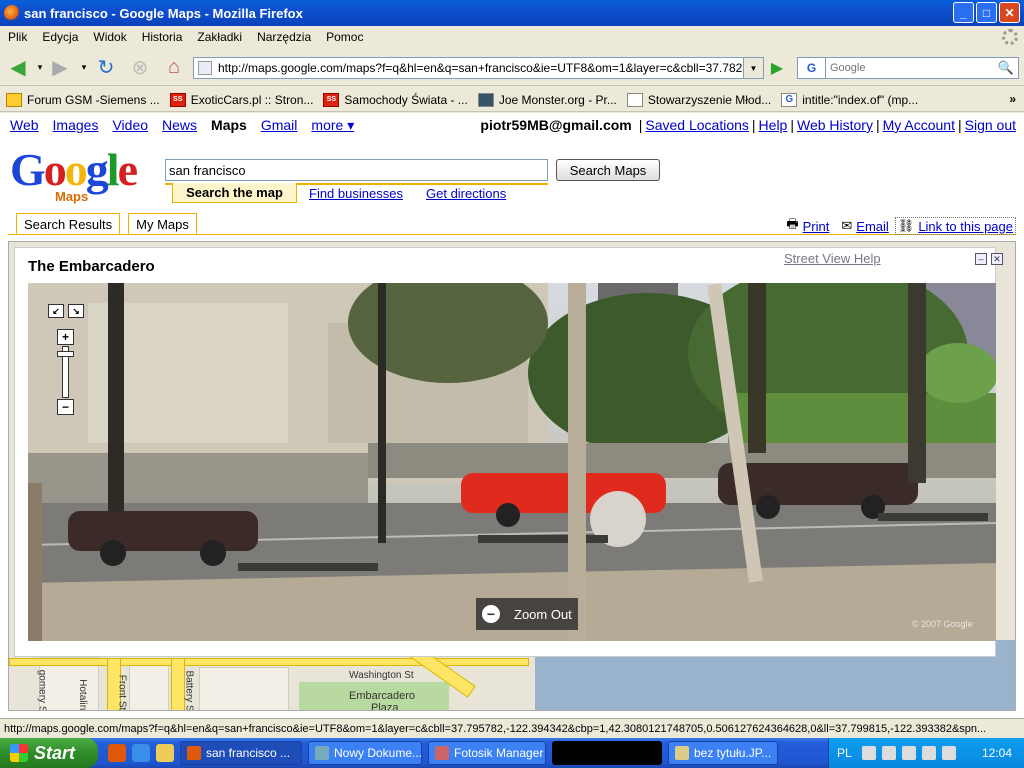 This screenshot has width=1024, height=768. I want to click on sign-out-link: Sign out, so click(990, 125).